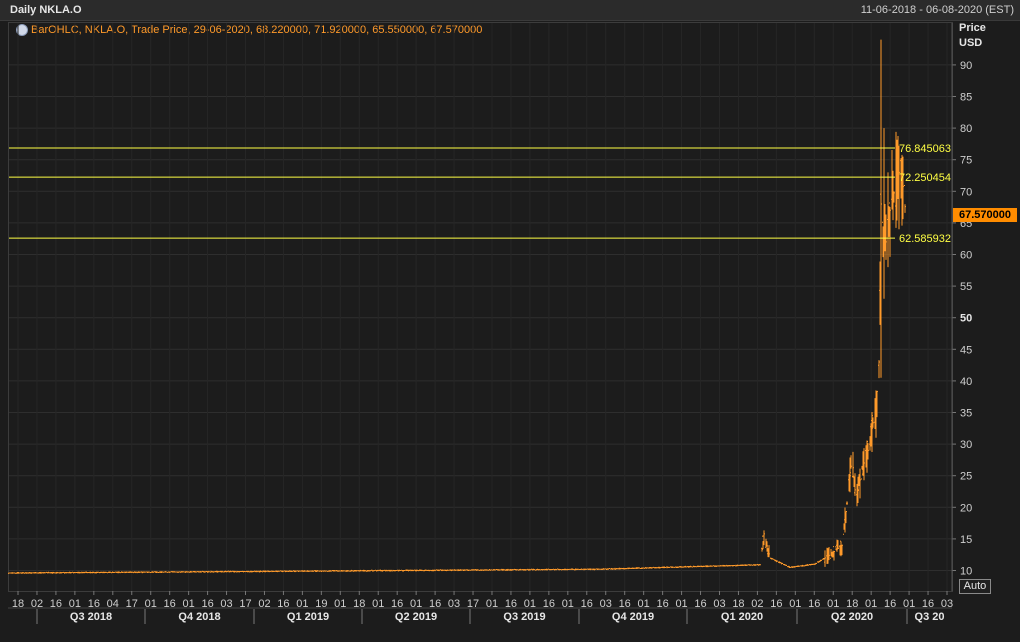 The width and height of the screenshot is (1020, 642). What do you see at coordinates (966, 319) in the screenshot?
I see `y-tick-label: 50` at bounding box center [966, 319].